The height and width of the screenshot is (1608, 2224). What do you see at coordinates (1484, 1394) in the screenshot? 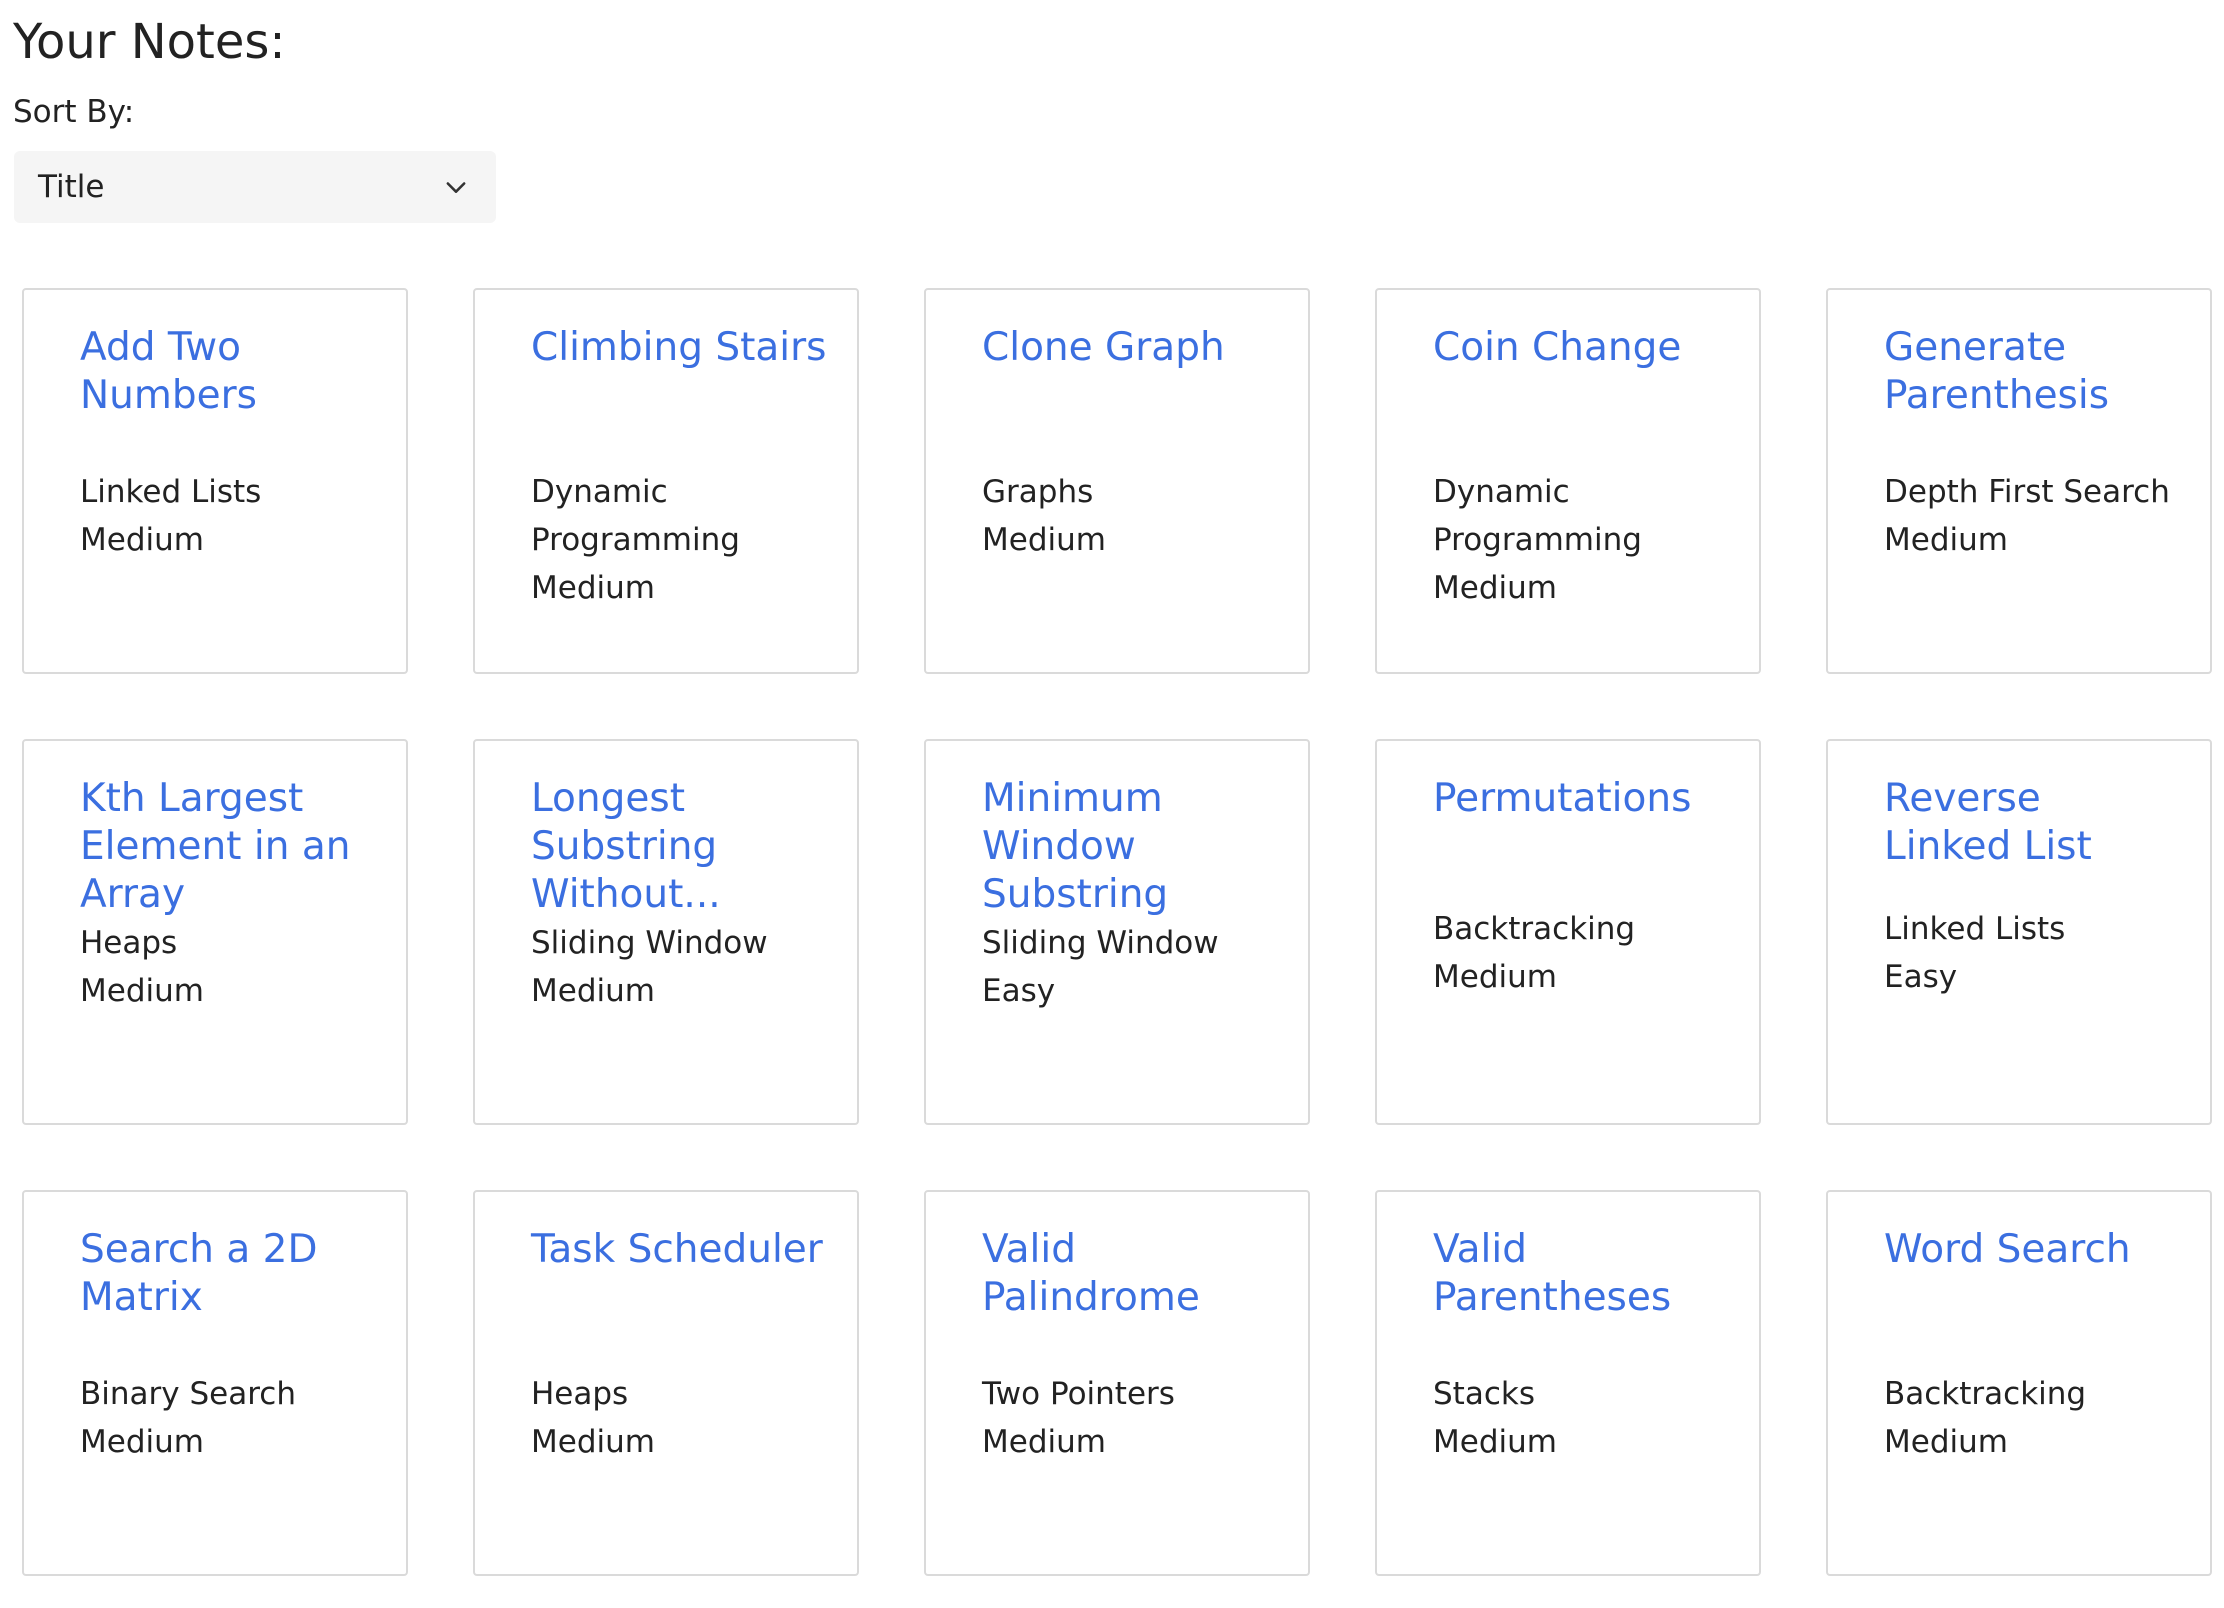
I see `note-category: Stacks` at bounding box center [1484, 1394].